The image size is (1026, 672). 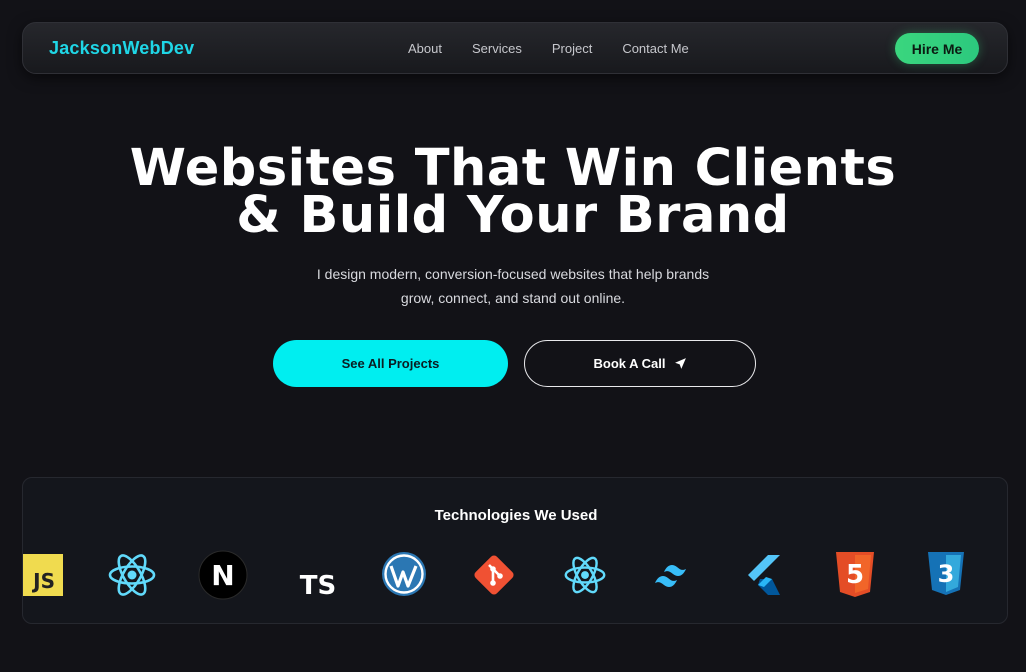 What do you see at coordinates (680, 363) in the screenshot?
I see `send-arrow-icon` at bounding box center [680, 363].